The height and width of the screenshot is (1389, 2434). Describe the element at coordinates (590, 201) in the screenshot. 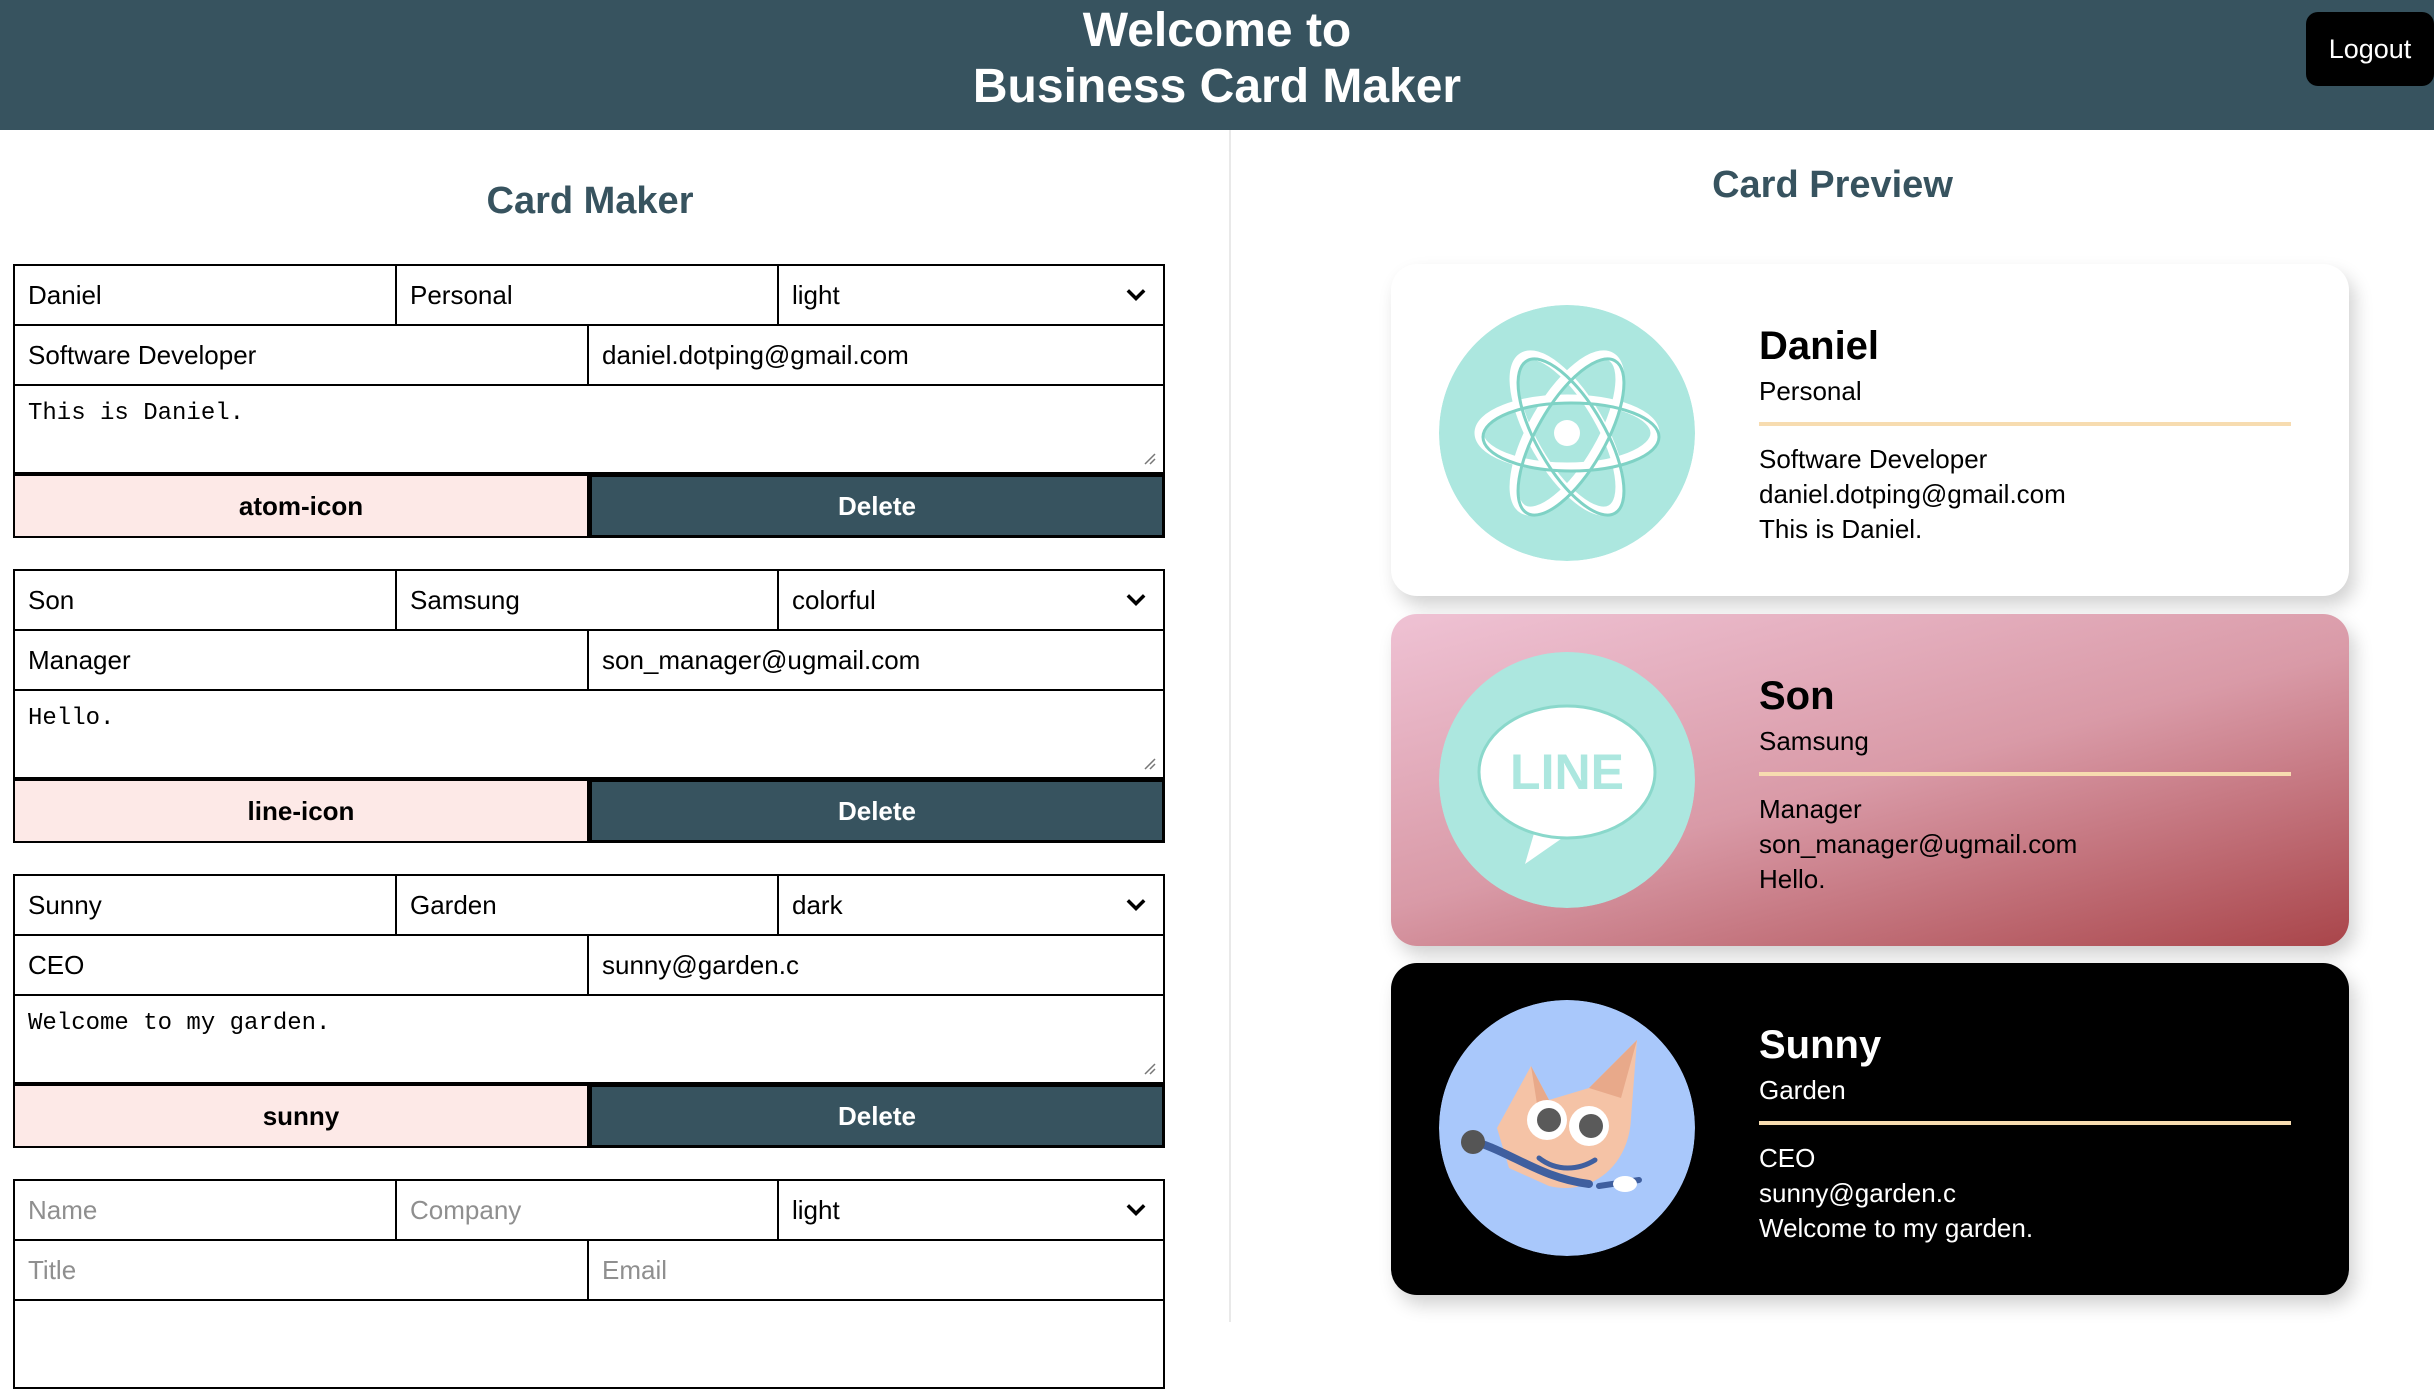

I see `card-maker-title: Card Maker` at that location.